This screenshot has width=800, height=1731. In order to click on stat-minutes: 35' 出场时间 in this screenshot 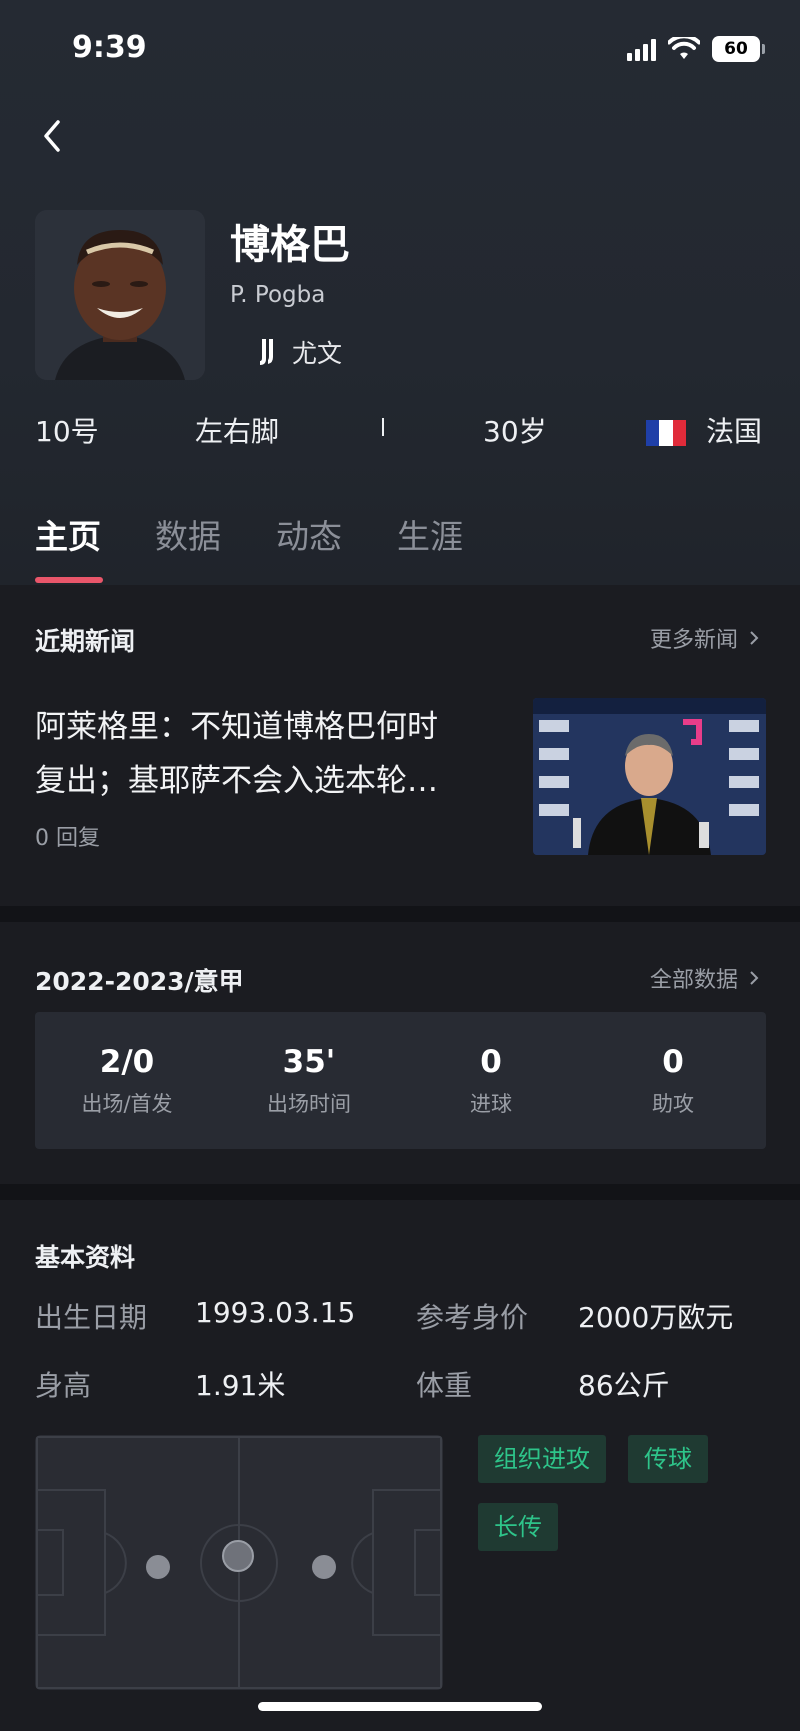, I will do `click(309, 1065)`.